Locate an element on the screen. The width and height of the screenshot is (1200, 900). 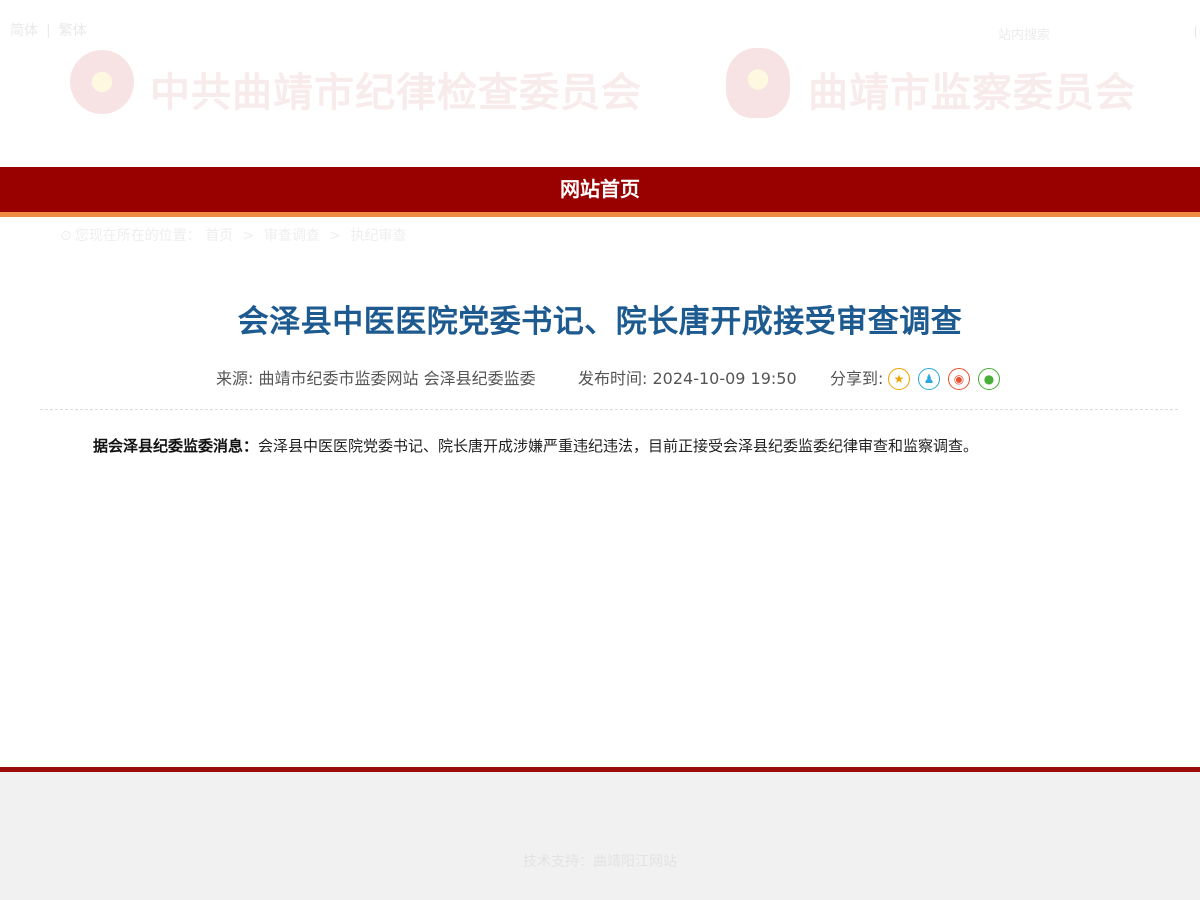
footer-tech-support: 技术支持：曲靖阳江网站 is located at coordinates (600, 862).